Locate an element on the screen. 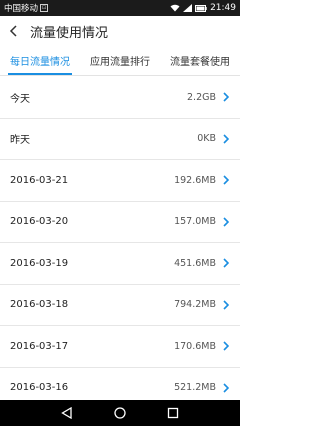 The image size is (320, 426). row-usage: 521.2MB is located at coordinates (195, 388).